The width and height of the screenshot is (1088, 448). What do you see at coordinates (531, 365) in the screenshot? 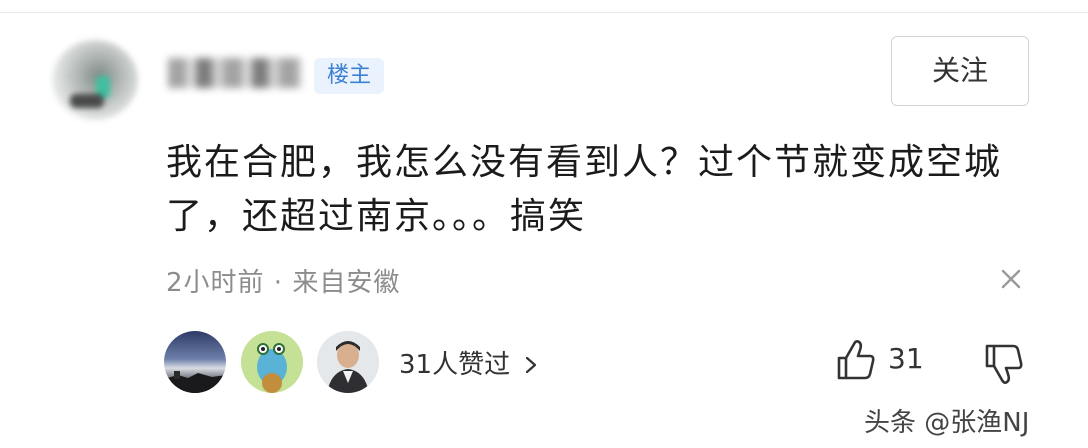
I see `chevron-right-icon` at bounding box center [531, 365].